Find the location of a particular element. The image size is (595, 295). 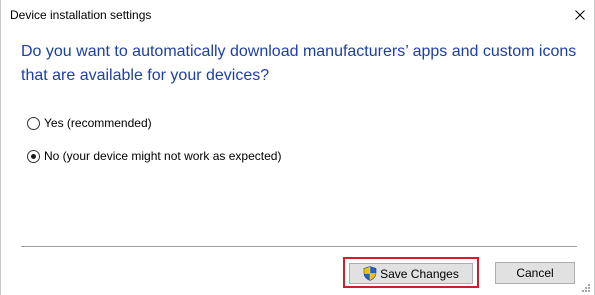

radio-yes is located at coordinates (33, 123).